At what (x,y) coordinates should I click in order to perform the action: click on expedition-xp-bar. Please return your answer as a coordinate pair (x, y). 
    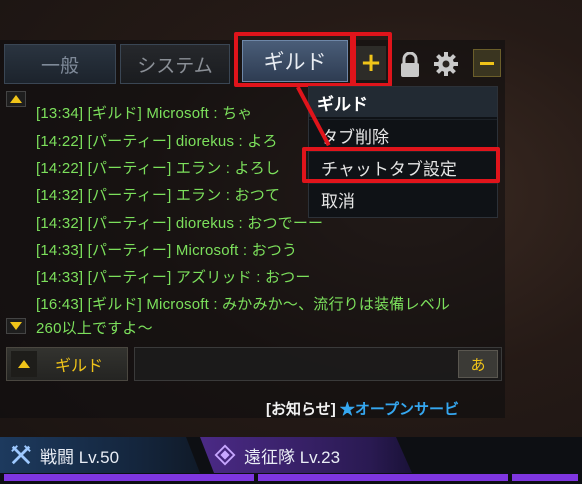
    Looking at the image, I should click on (383, 477).